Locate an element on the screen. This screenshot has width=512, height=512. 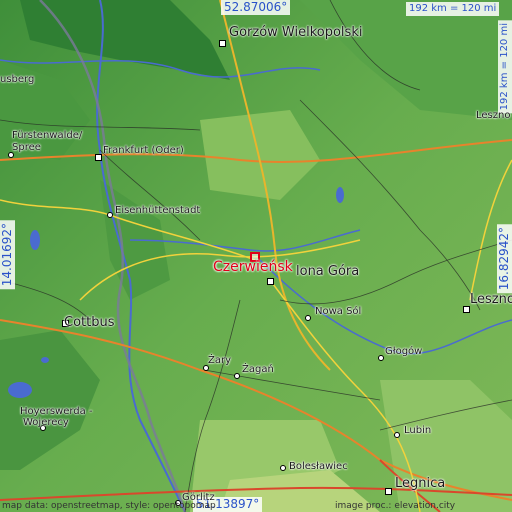
label-gorzow: Gorzów Wielkopolski is located at coordinates (296, 32).